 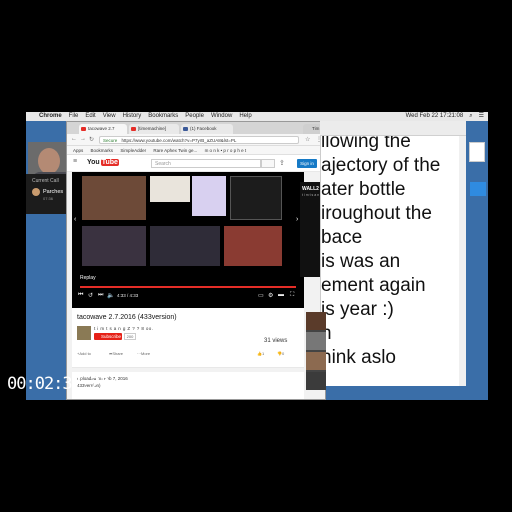 What do you see at coordinates (84, 353) in the screenshot?
I see `add-to-button: + Add to` at bounding box center [84, 353].